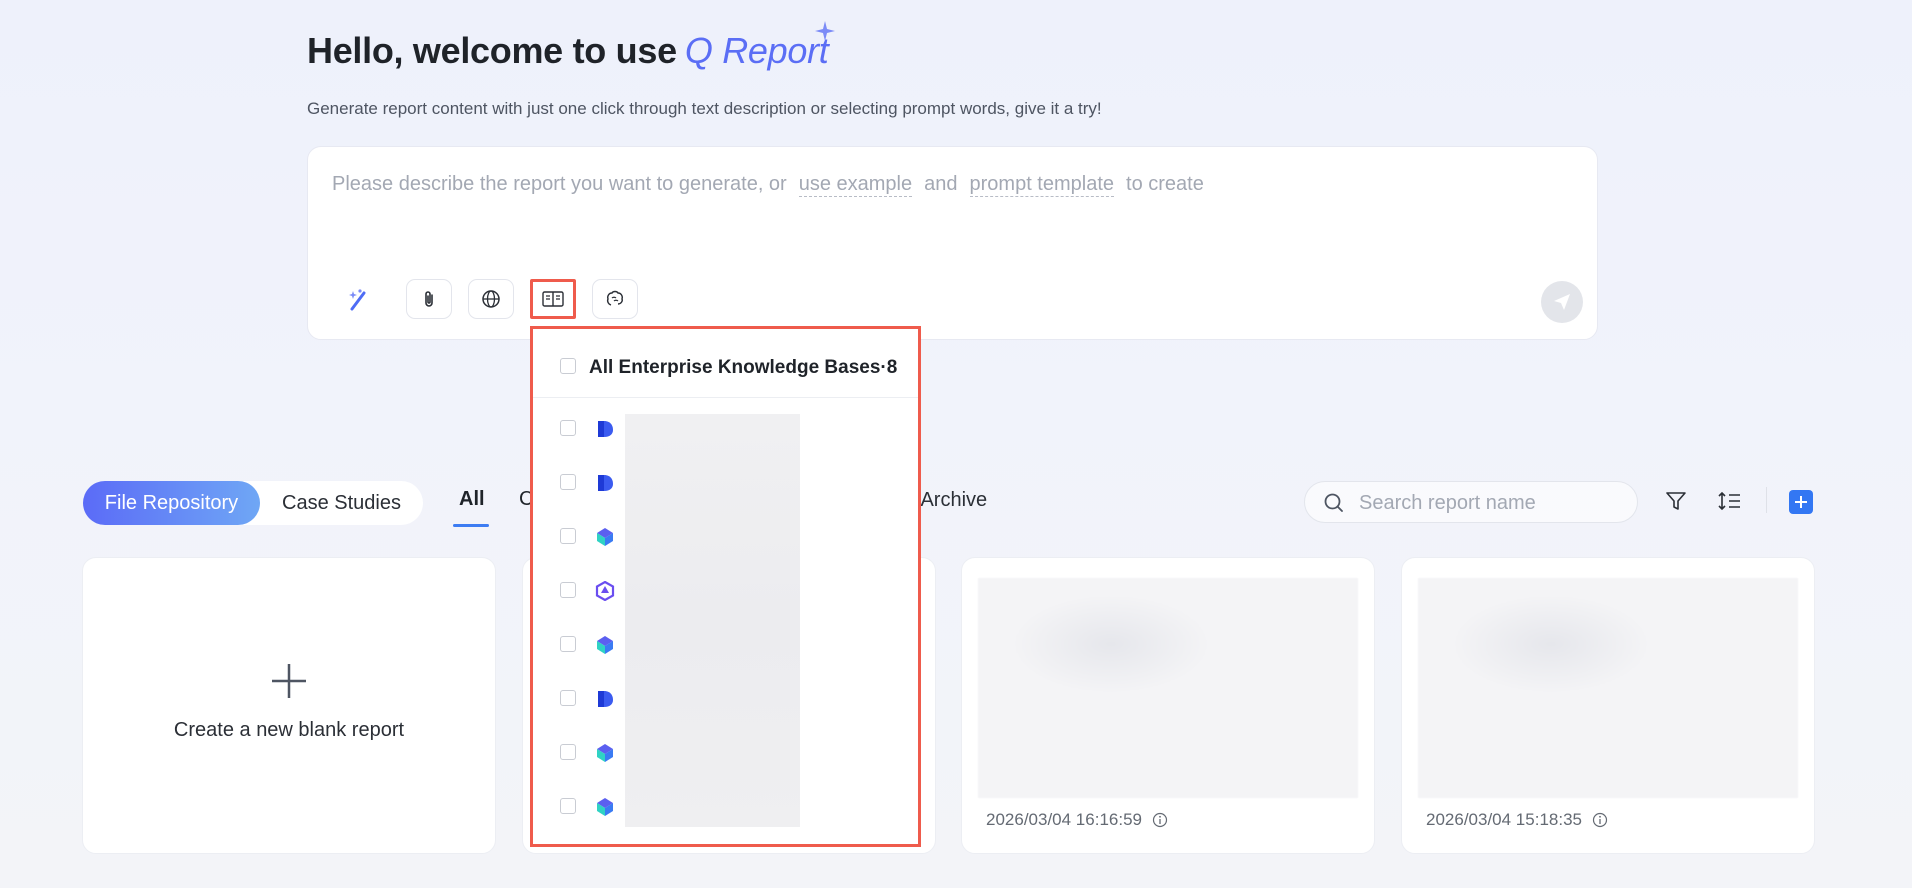 Image resolution: width=1912 pixels, height=888 pixels. I want to click on knowledge-base-button, so click(553, 299).